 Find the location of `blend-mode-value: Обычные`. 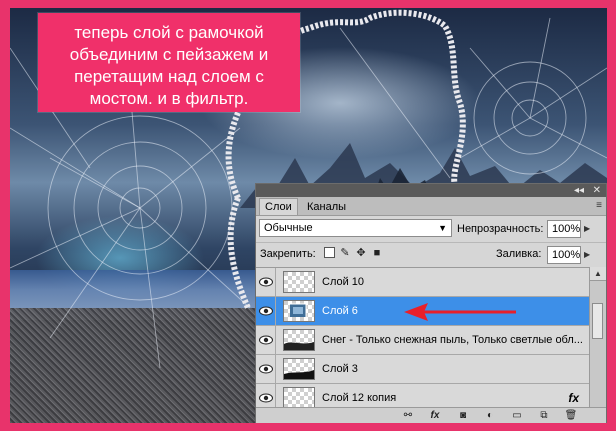

blend-mode-value: Обычные is located at coordinates (288, 228).